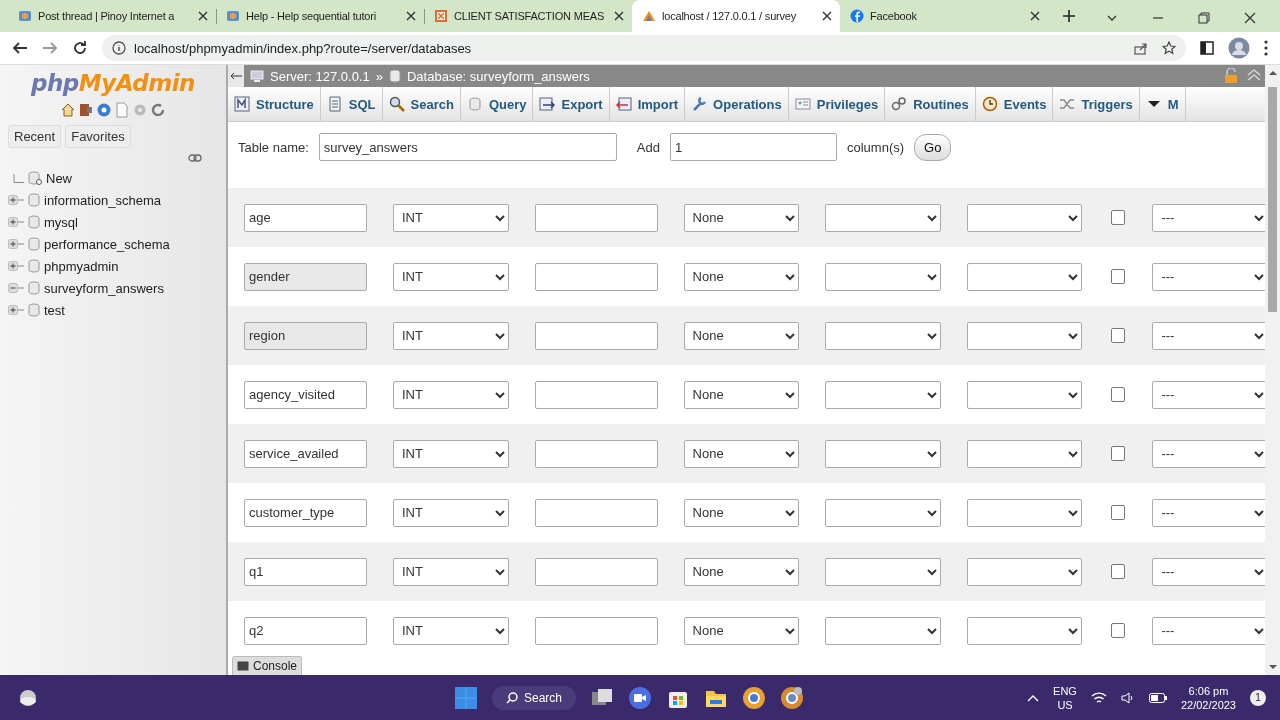  What do you see at coordinates (119, 48) in the screenshot?
I see `info-icon` at bounding box center [119, 48].